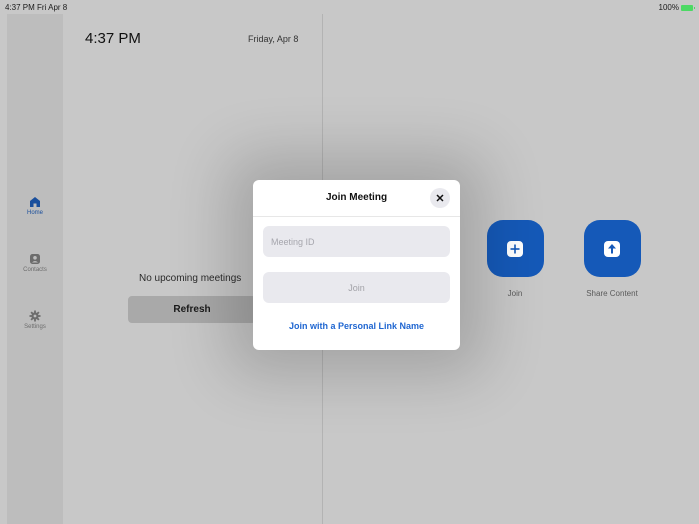 The width and height of the screenshot is (699, 524). What do you see at coordinates (35, 202) in the screenshot?
I see `home-icon` at bounding box center [35, 202].